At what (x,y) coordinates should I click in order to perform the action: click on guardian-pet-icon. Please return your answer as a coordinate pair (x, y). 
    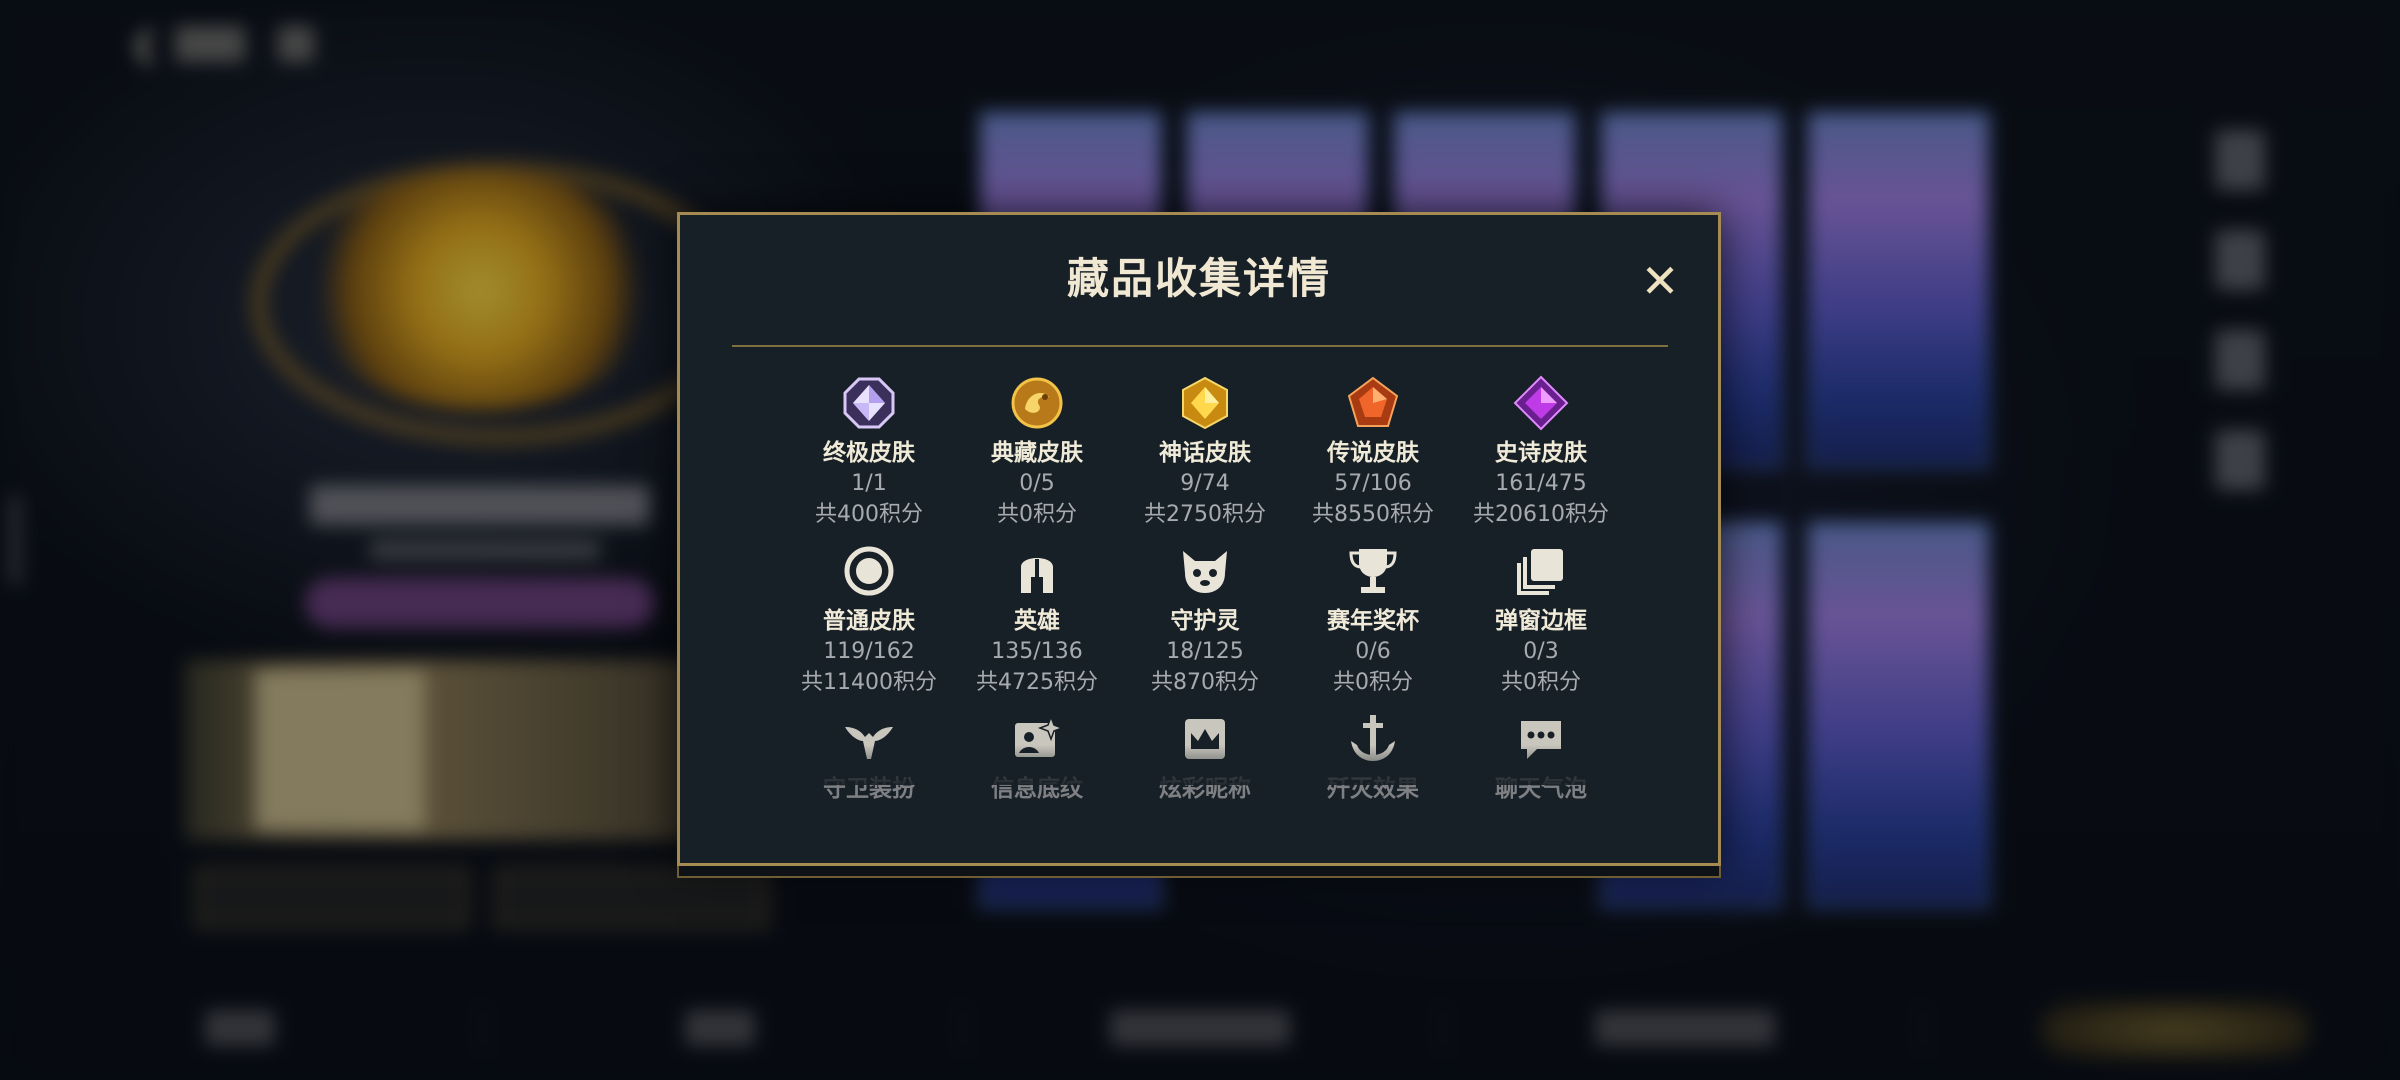
    Looking at the image, I should click on (1205, 572).